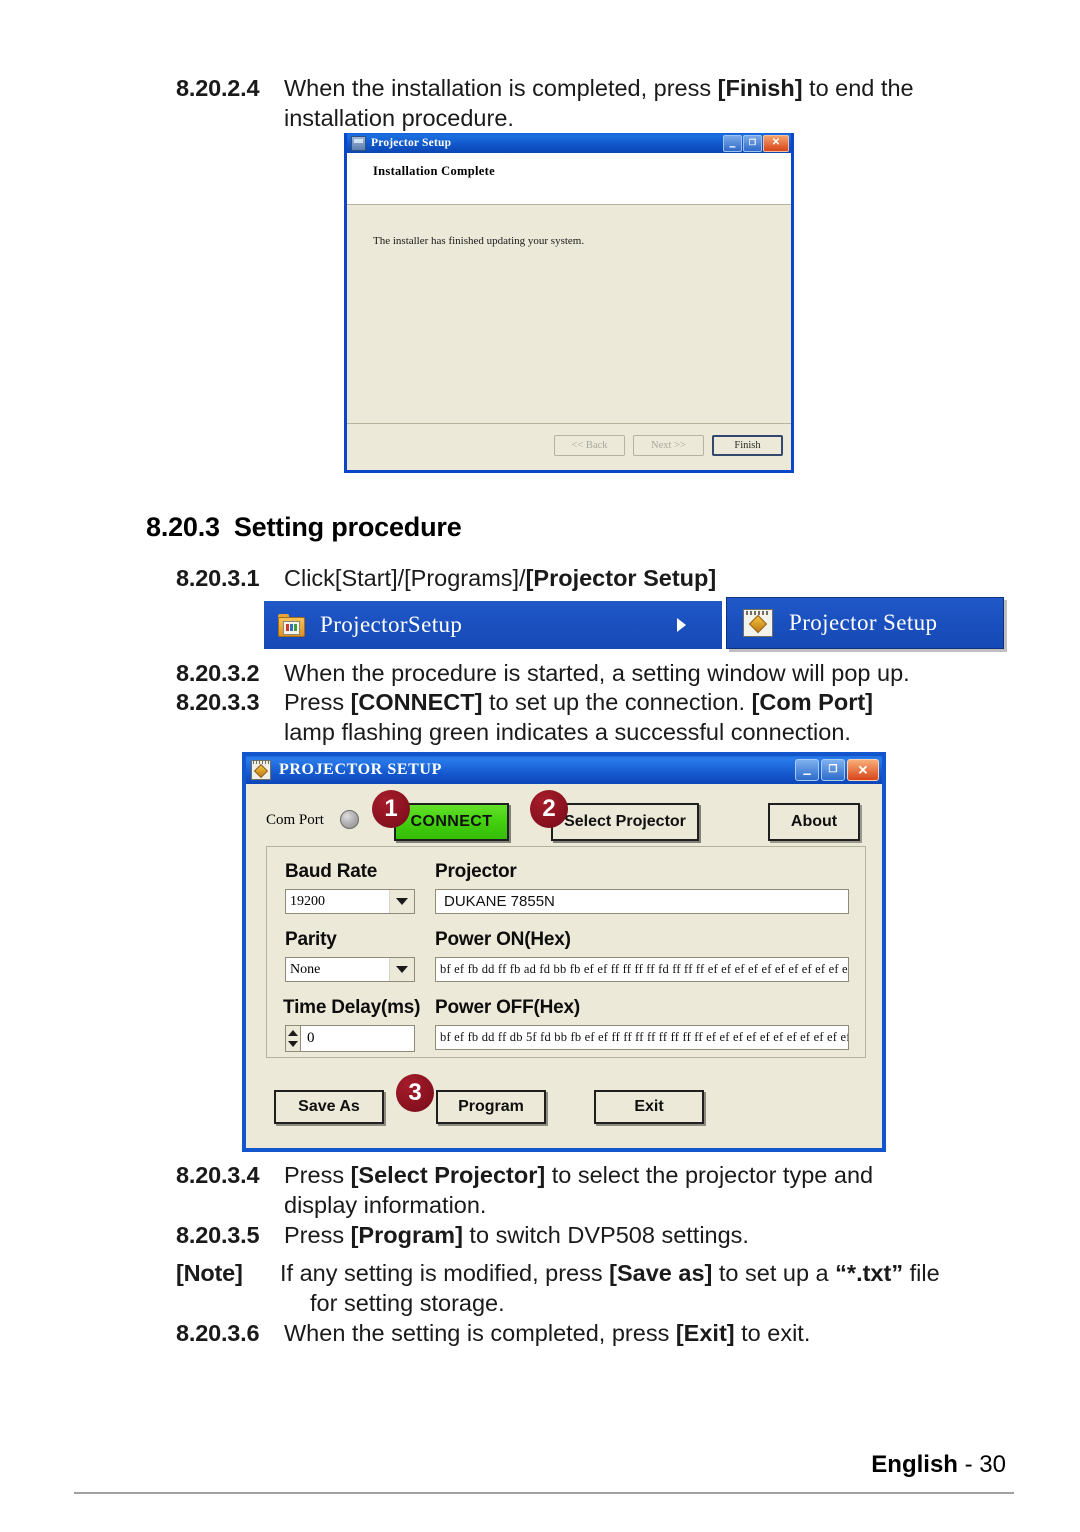 The height and width of the screenshot is (1532, 1080). I want to click on step-text-line2: display information., so click(385, 1205).